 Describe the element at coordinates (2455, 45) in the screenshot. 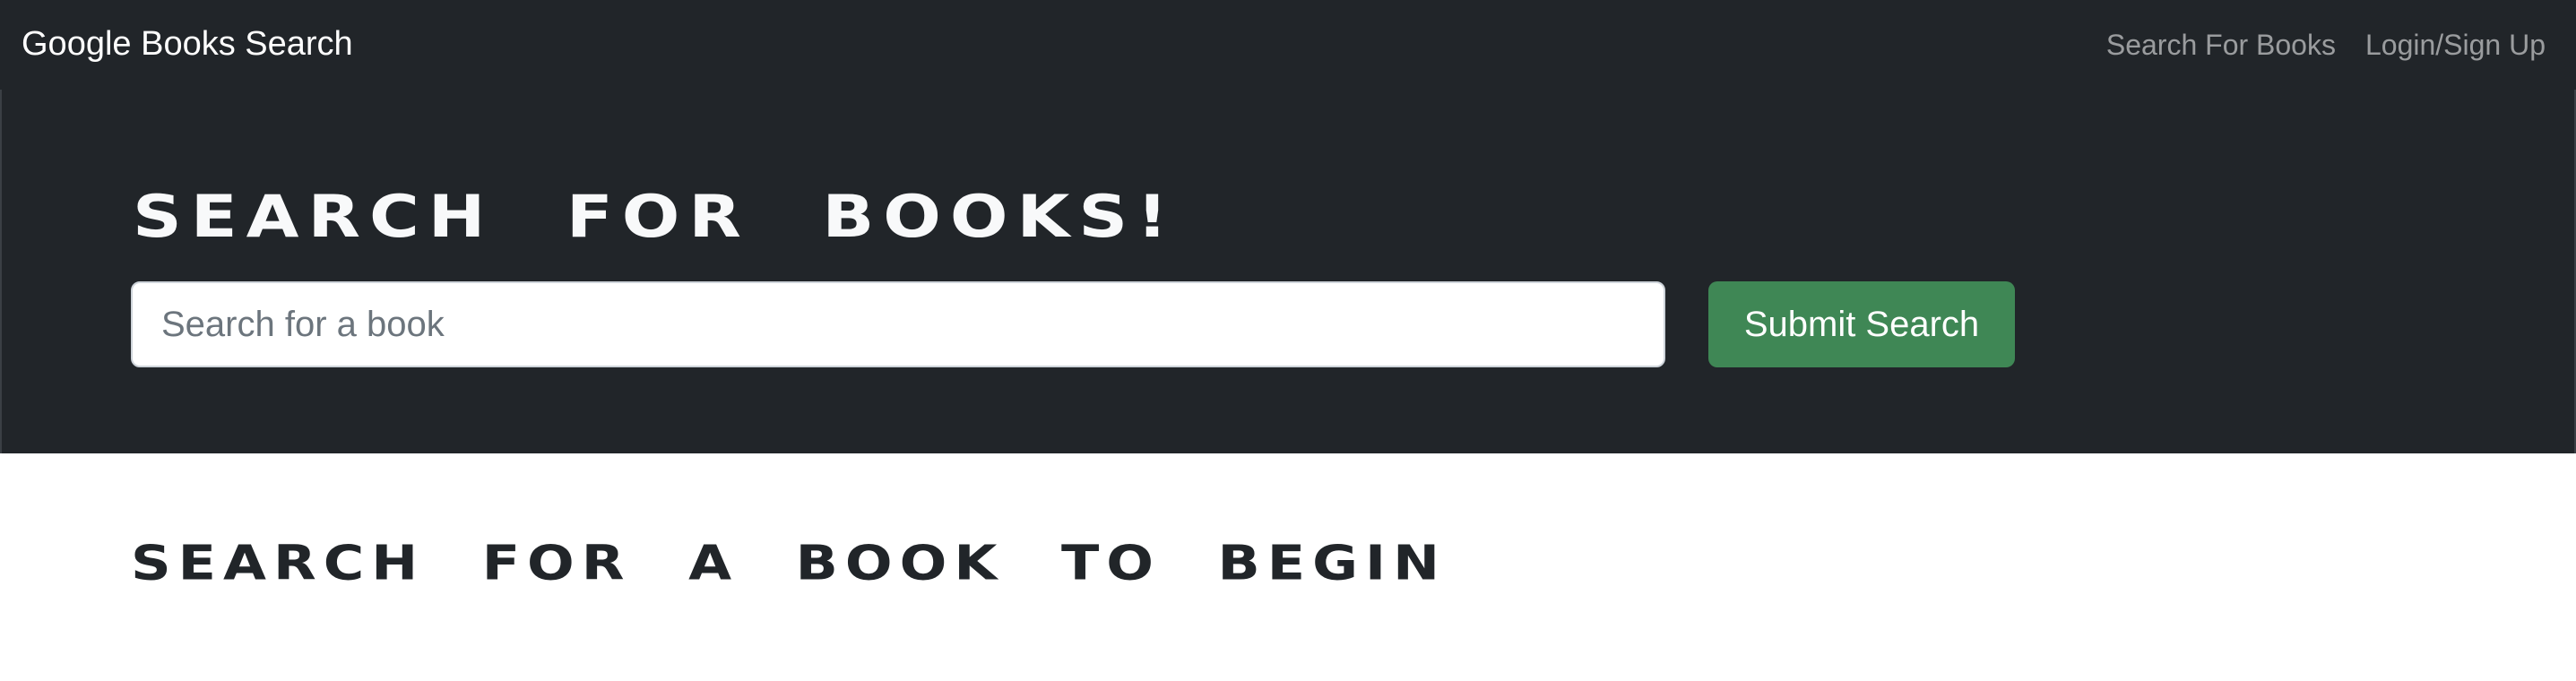

I see `nav-link-login-signup: Login/Sign Up` at that location.